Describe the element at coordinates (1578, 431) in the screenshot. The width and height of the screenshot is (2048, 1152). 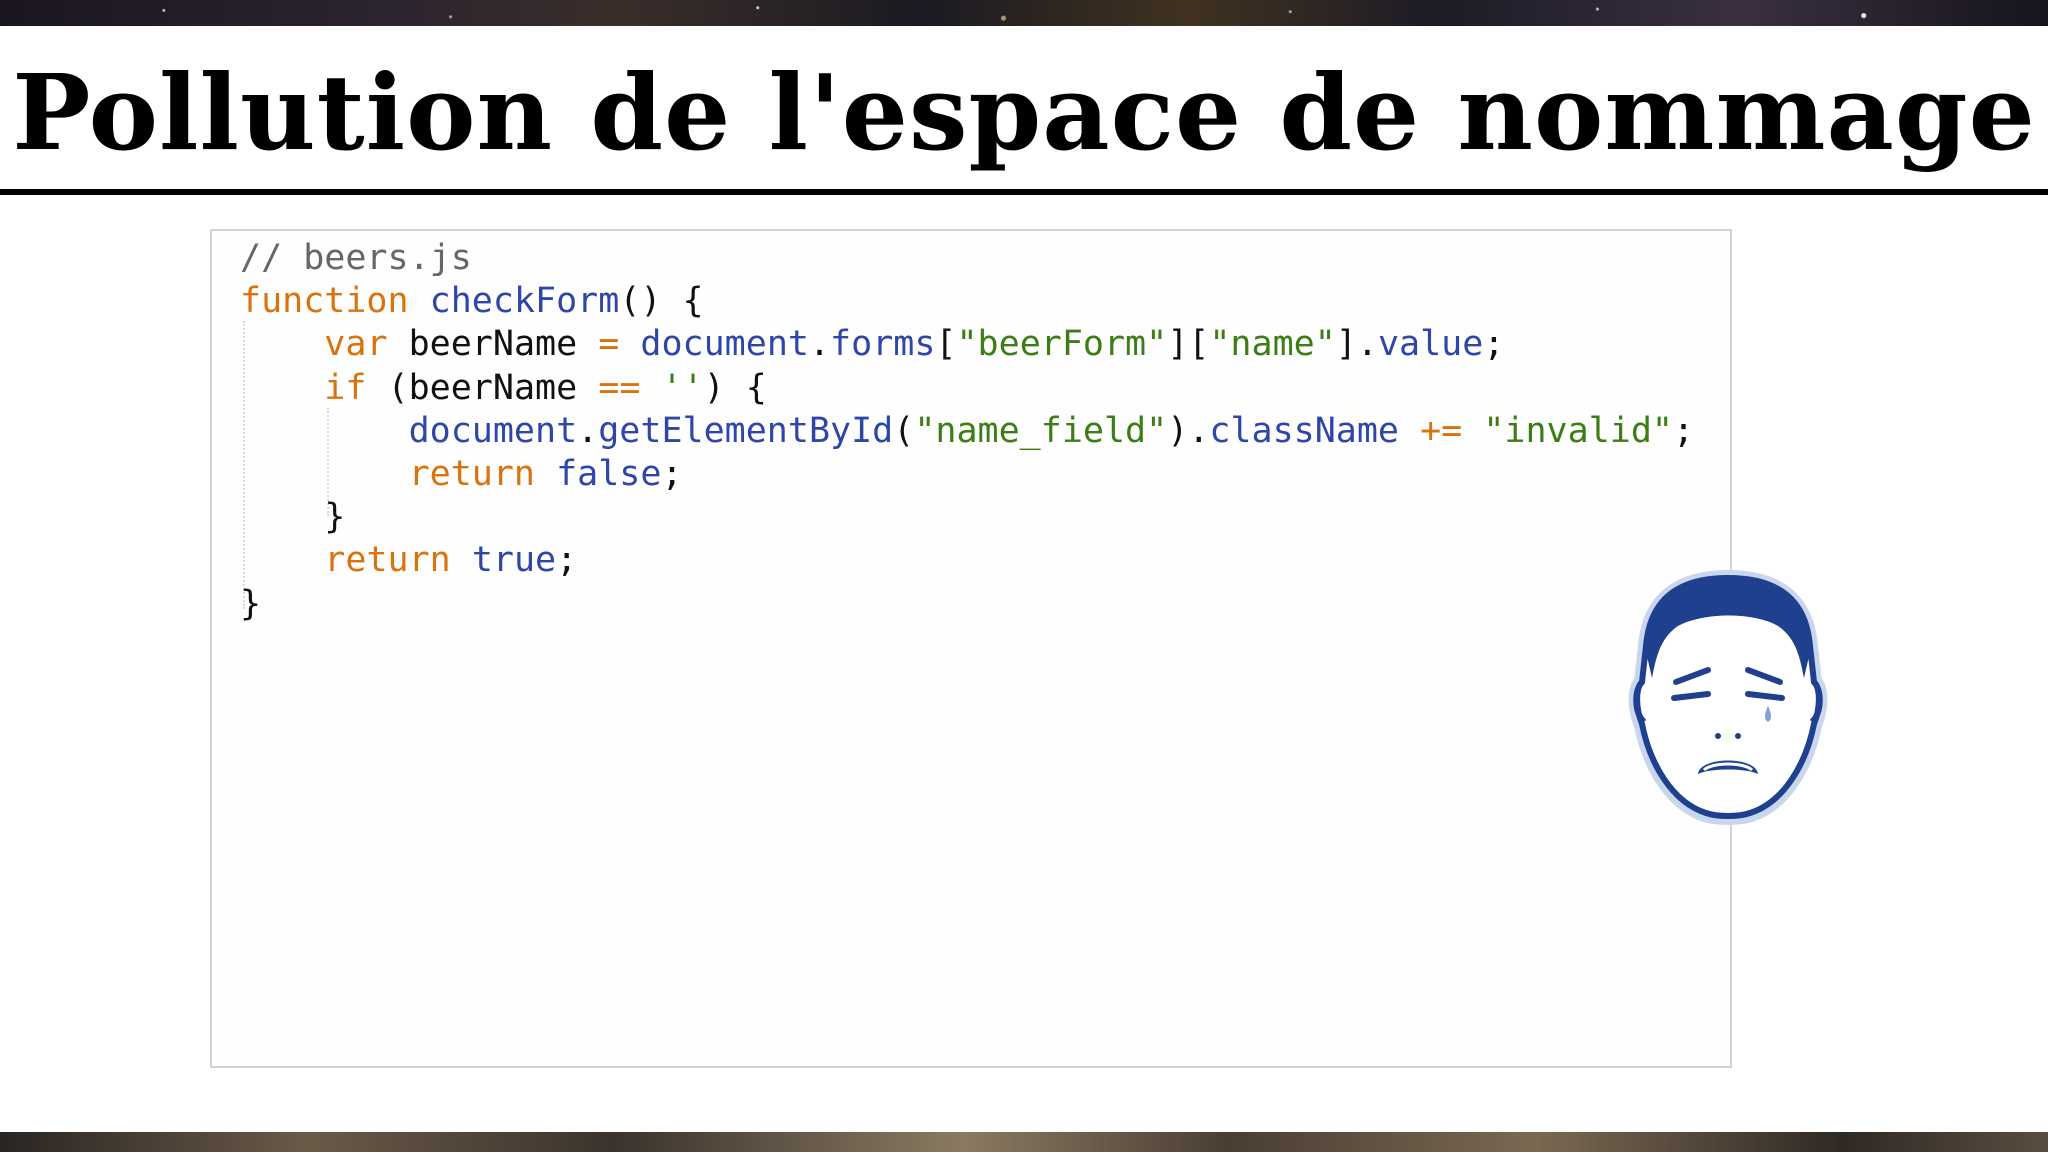
I see `code-token-str: "invalid"` at that location.